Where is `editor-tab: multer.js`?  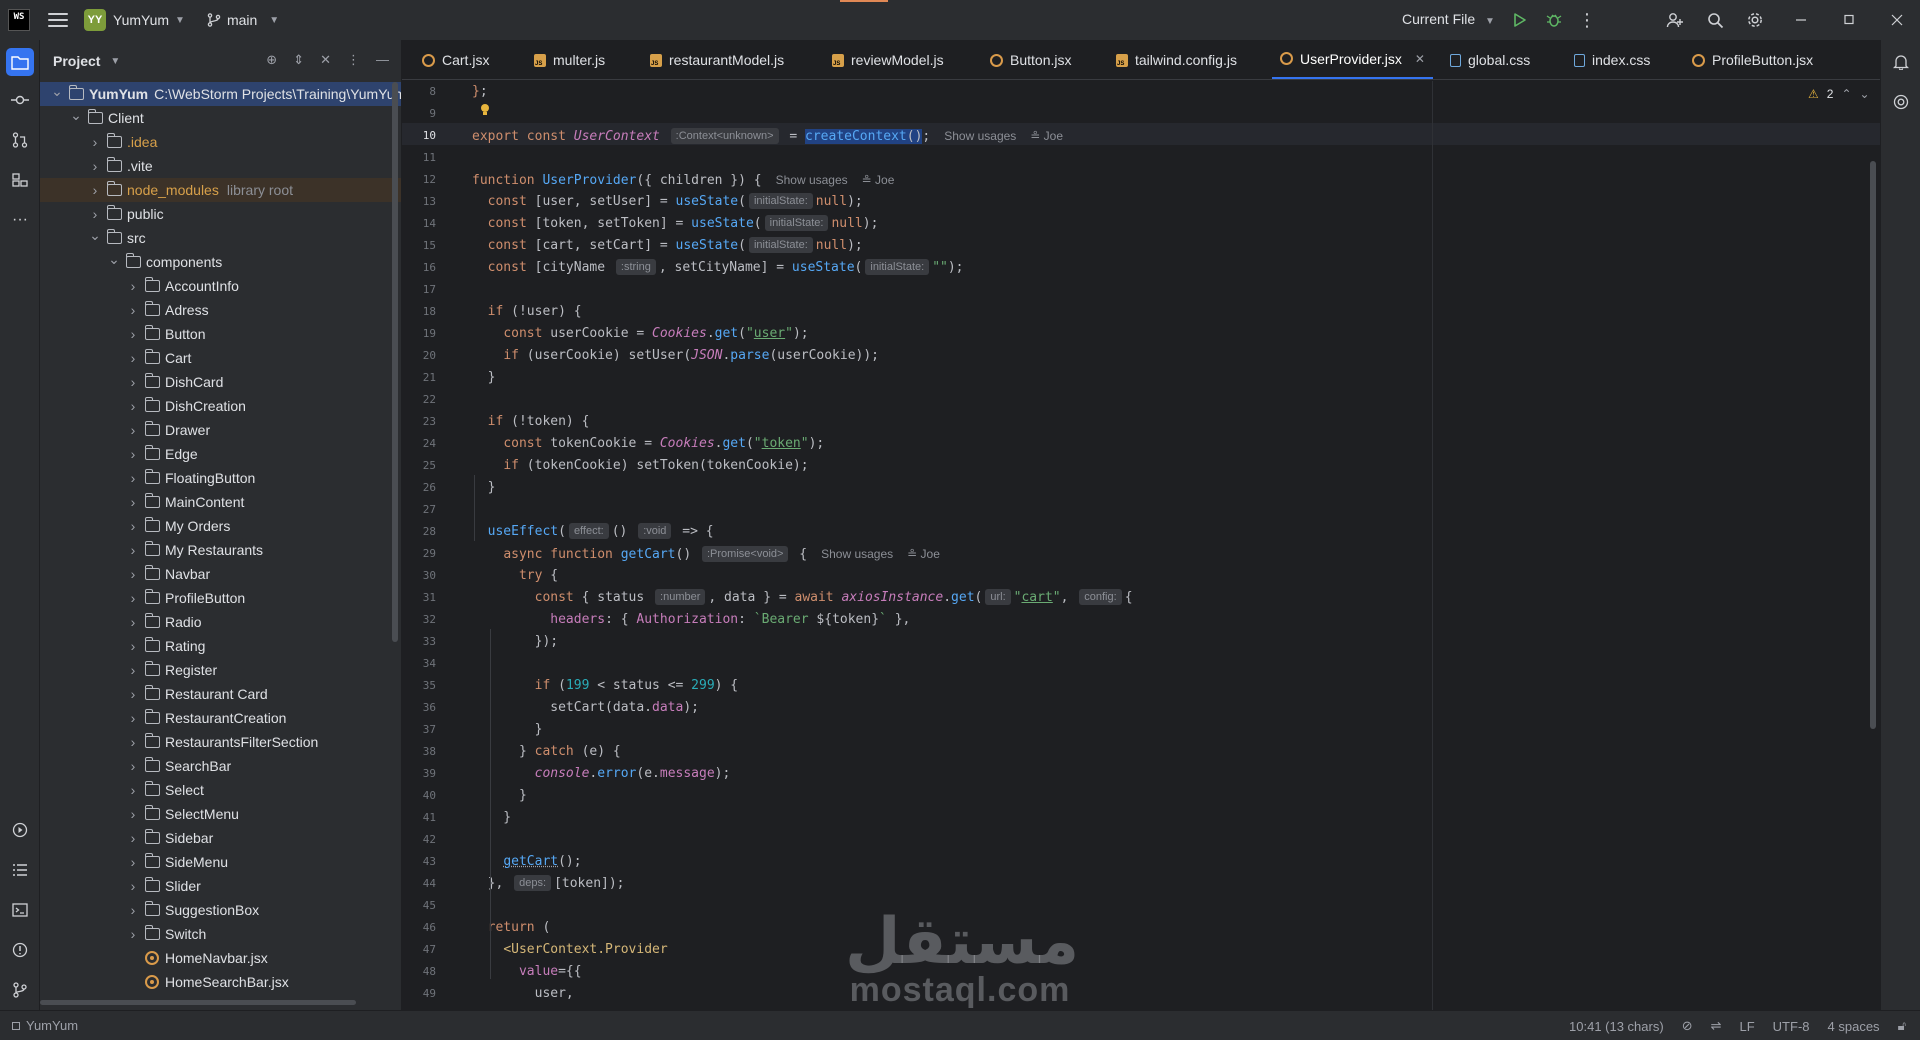 editor-tab: multer.js is located at coordinates (569, 60).